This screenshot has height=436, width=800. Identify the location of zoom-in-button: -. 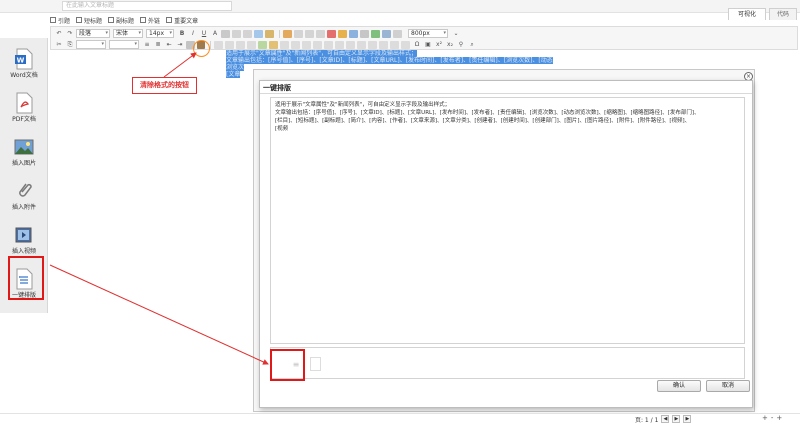
(772, 418).